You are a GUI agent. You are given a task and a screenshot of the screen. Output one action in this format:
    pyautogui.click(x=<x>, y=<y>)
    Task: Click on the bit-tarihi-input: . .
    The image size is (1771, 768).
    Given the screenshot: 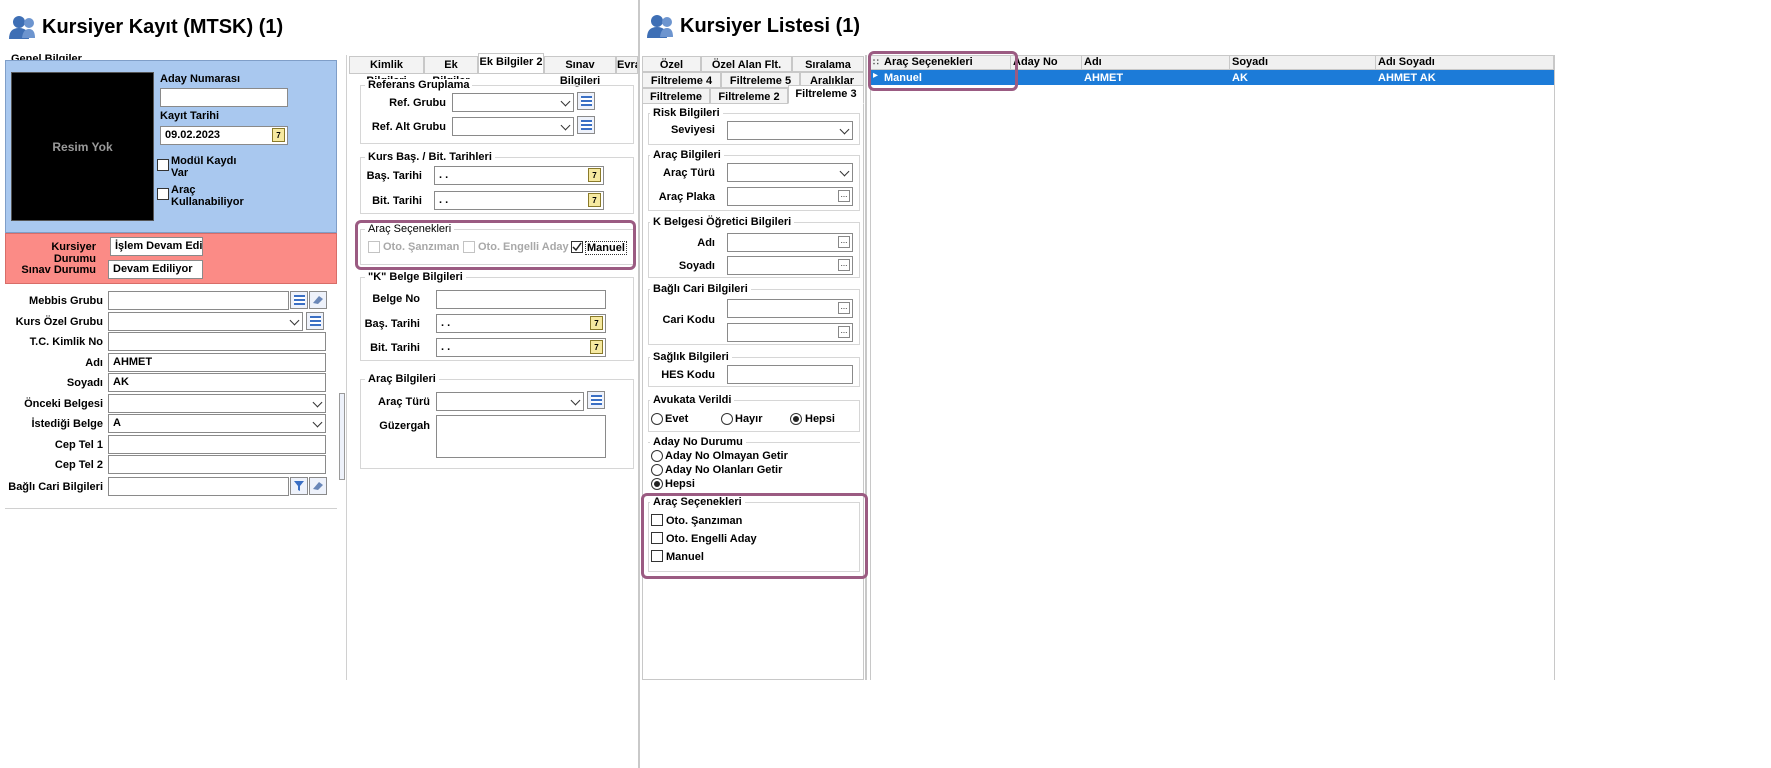 What is the action you would take?
    pyautogui.click(x=519, y=200)
    